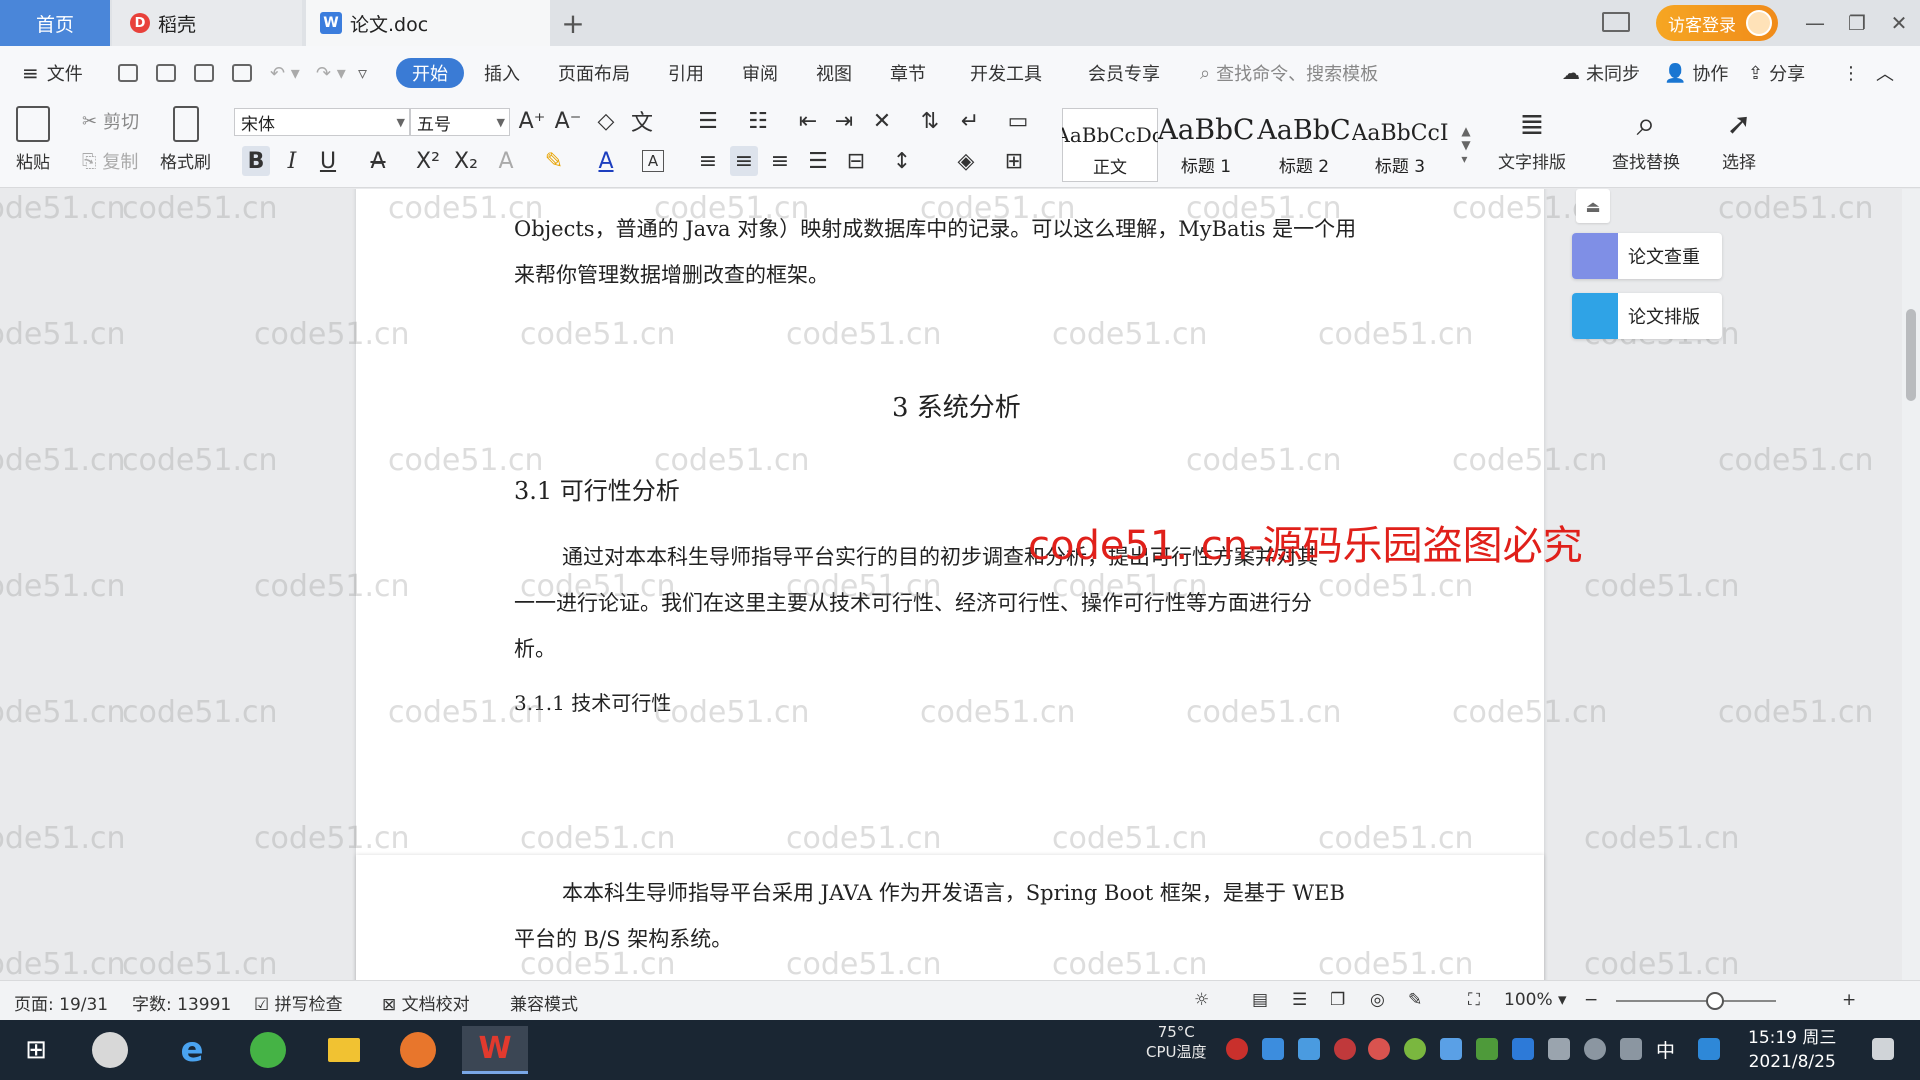  What do you see at coordinates (908, 73) in the screenshot?
I see `menu-chapter: 章节` at bounding box center [908, 73].